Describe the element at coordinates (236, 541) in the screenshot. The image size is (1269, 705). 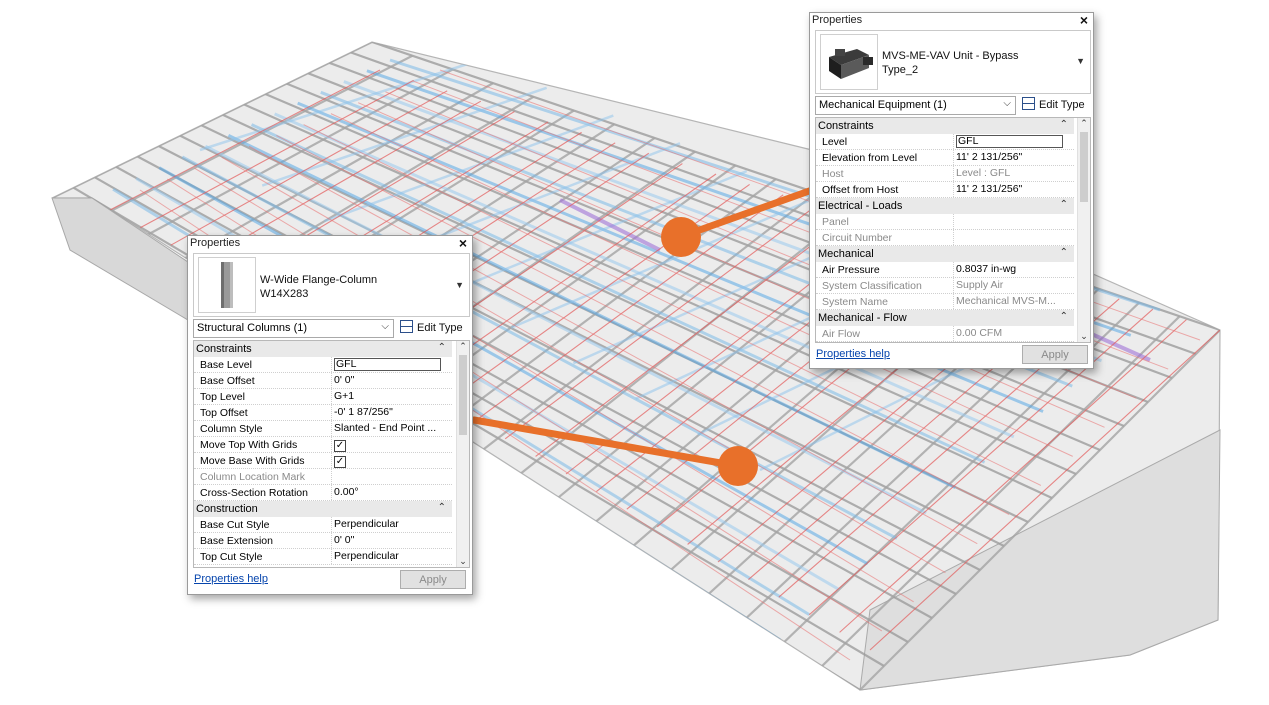
I see `property-name: Base Extension` at that location.